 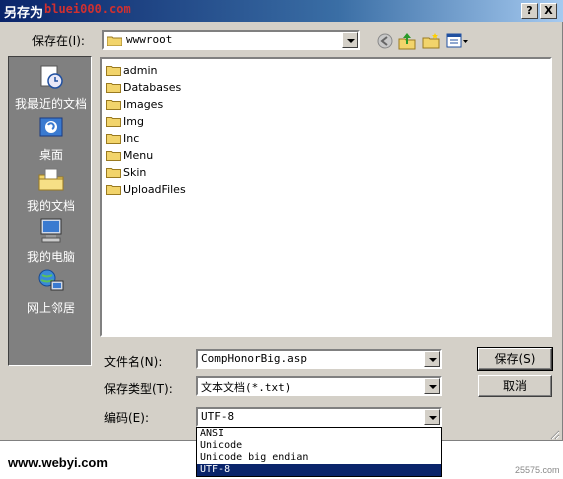 What do you see at coordinates (51, 127) in the screenshot?
I see `desktop-icon` at bounding box center [51, 127].